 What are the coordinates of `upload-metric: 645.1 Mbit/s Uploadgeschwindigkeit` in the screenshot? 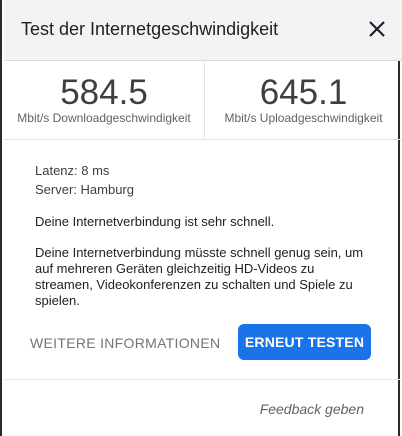 It's located at (303, 100).